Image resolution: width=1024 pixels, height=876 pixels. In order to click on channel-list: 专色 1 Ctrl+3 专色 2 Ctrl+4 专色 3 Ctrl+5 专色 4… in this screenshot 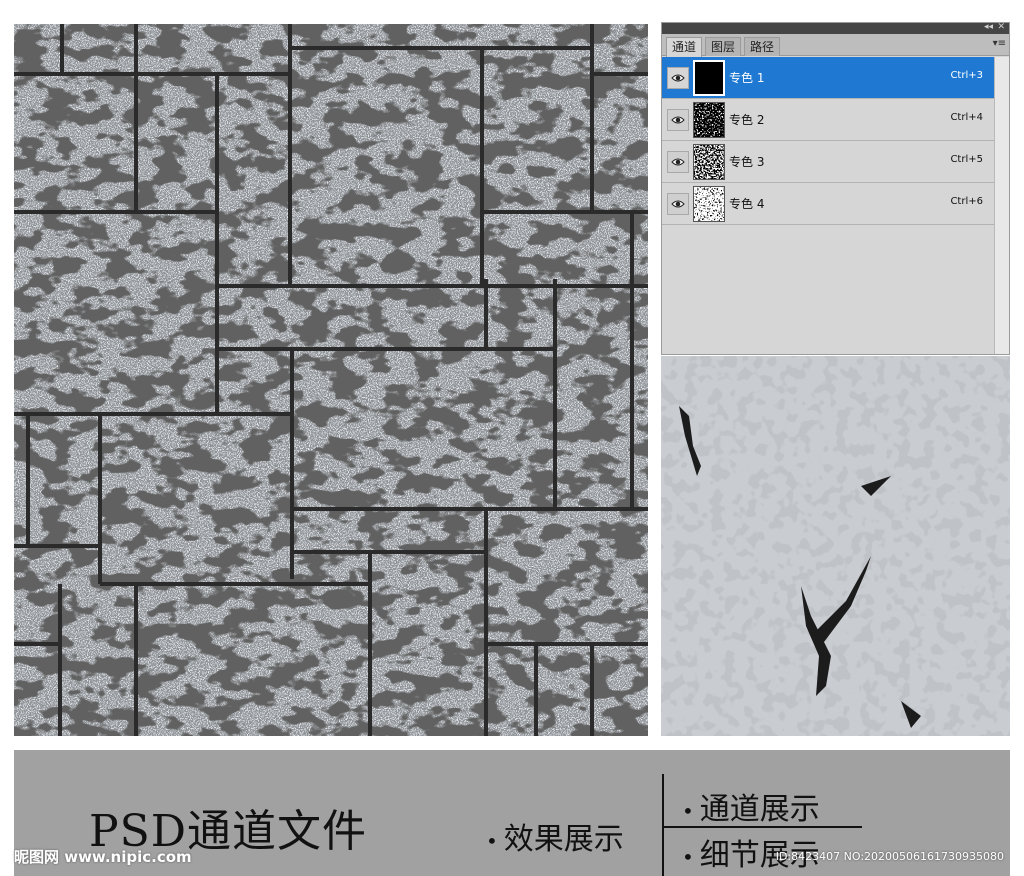, I will do `click(828, 141)`.